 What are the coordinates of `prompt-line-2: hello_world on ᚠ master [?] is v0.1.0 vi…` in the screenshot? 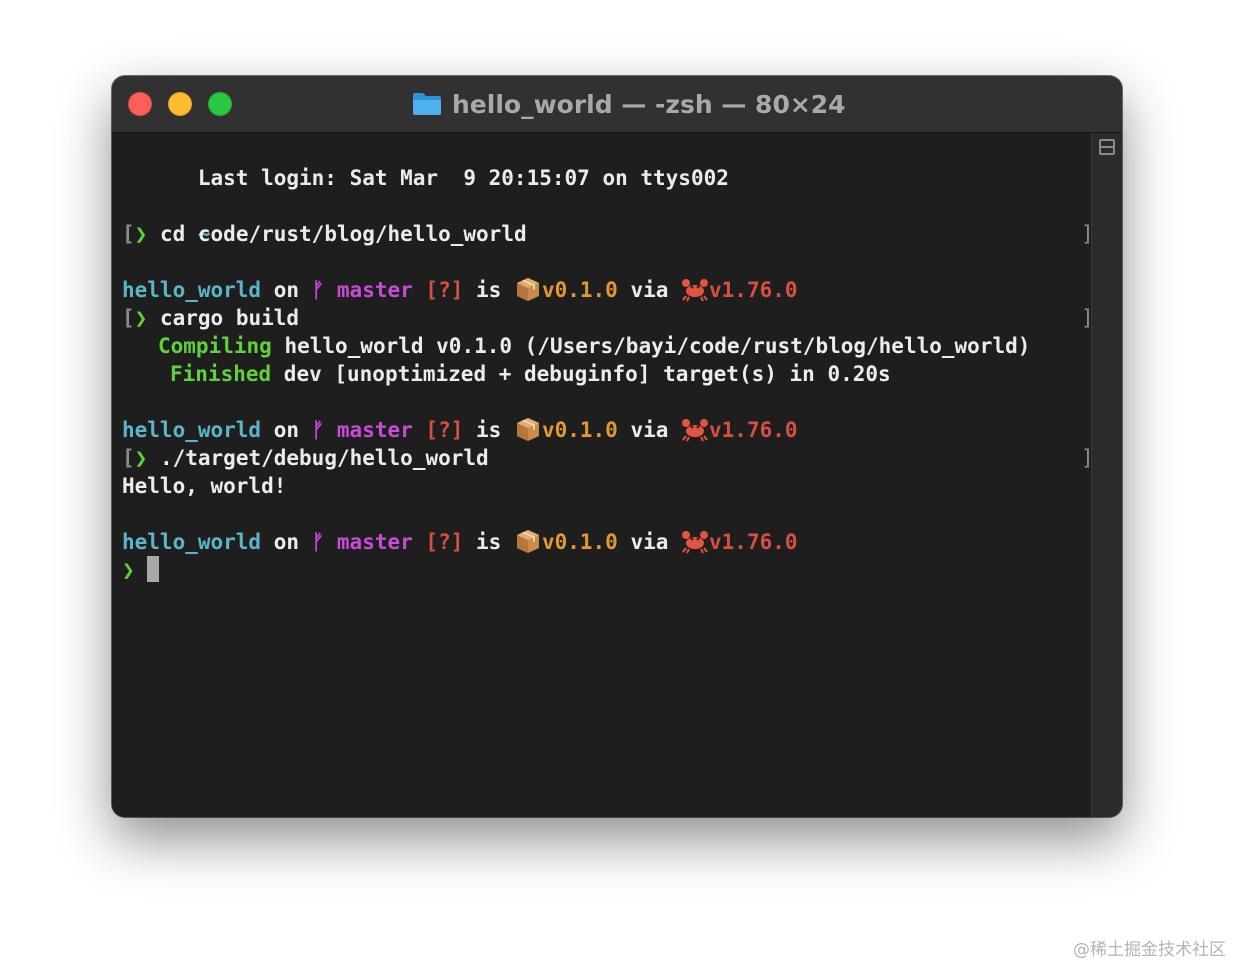 It's located at (460, 430).